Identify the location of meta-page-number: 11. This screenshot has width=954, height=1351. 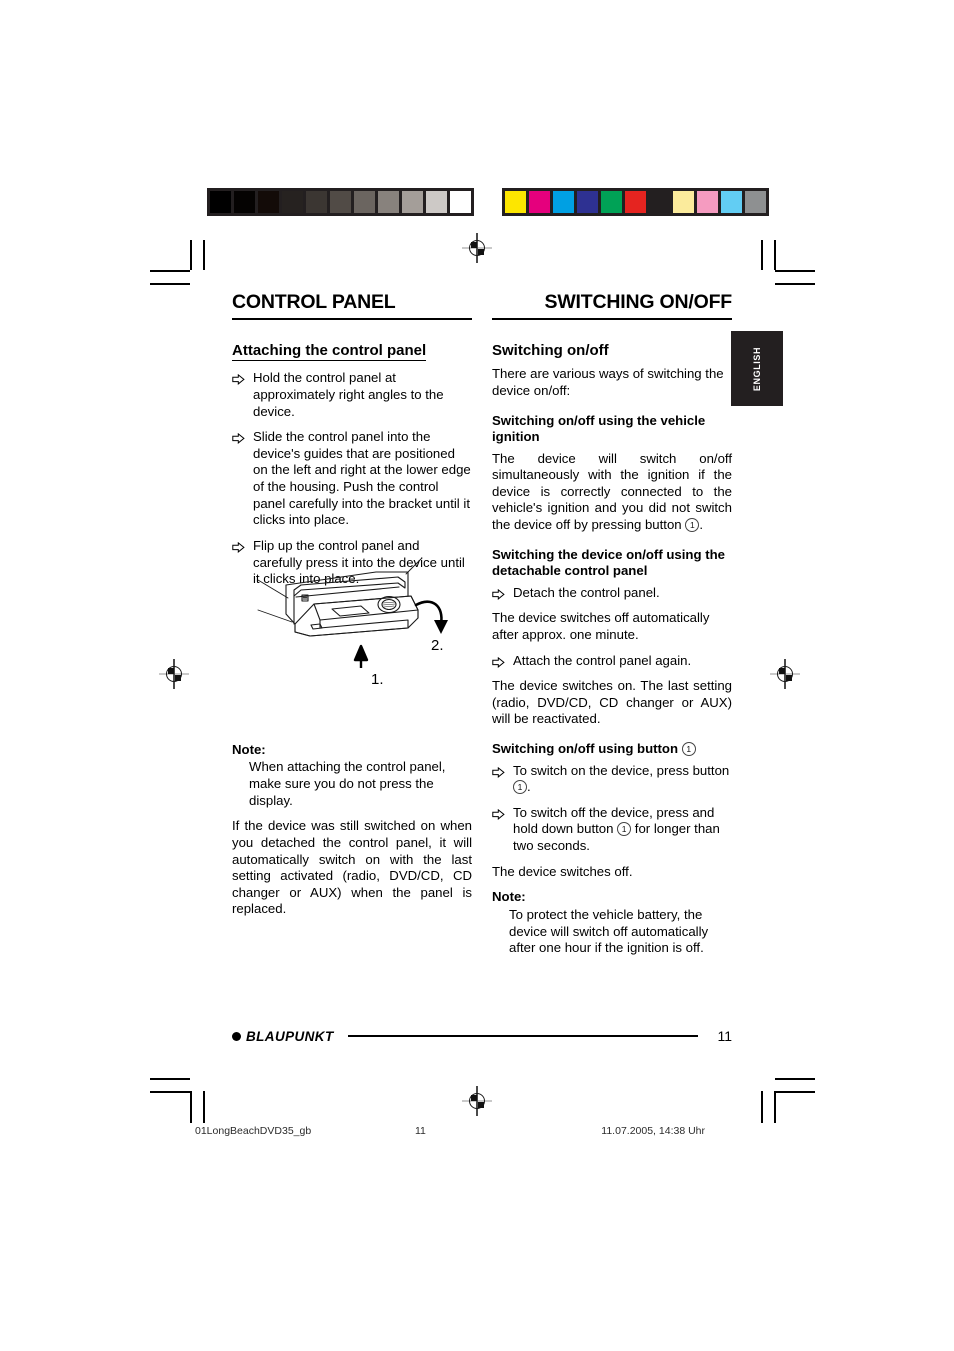
(420, 1131).